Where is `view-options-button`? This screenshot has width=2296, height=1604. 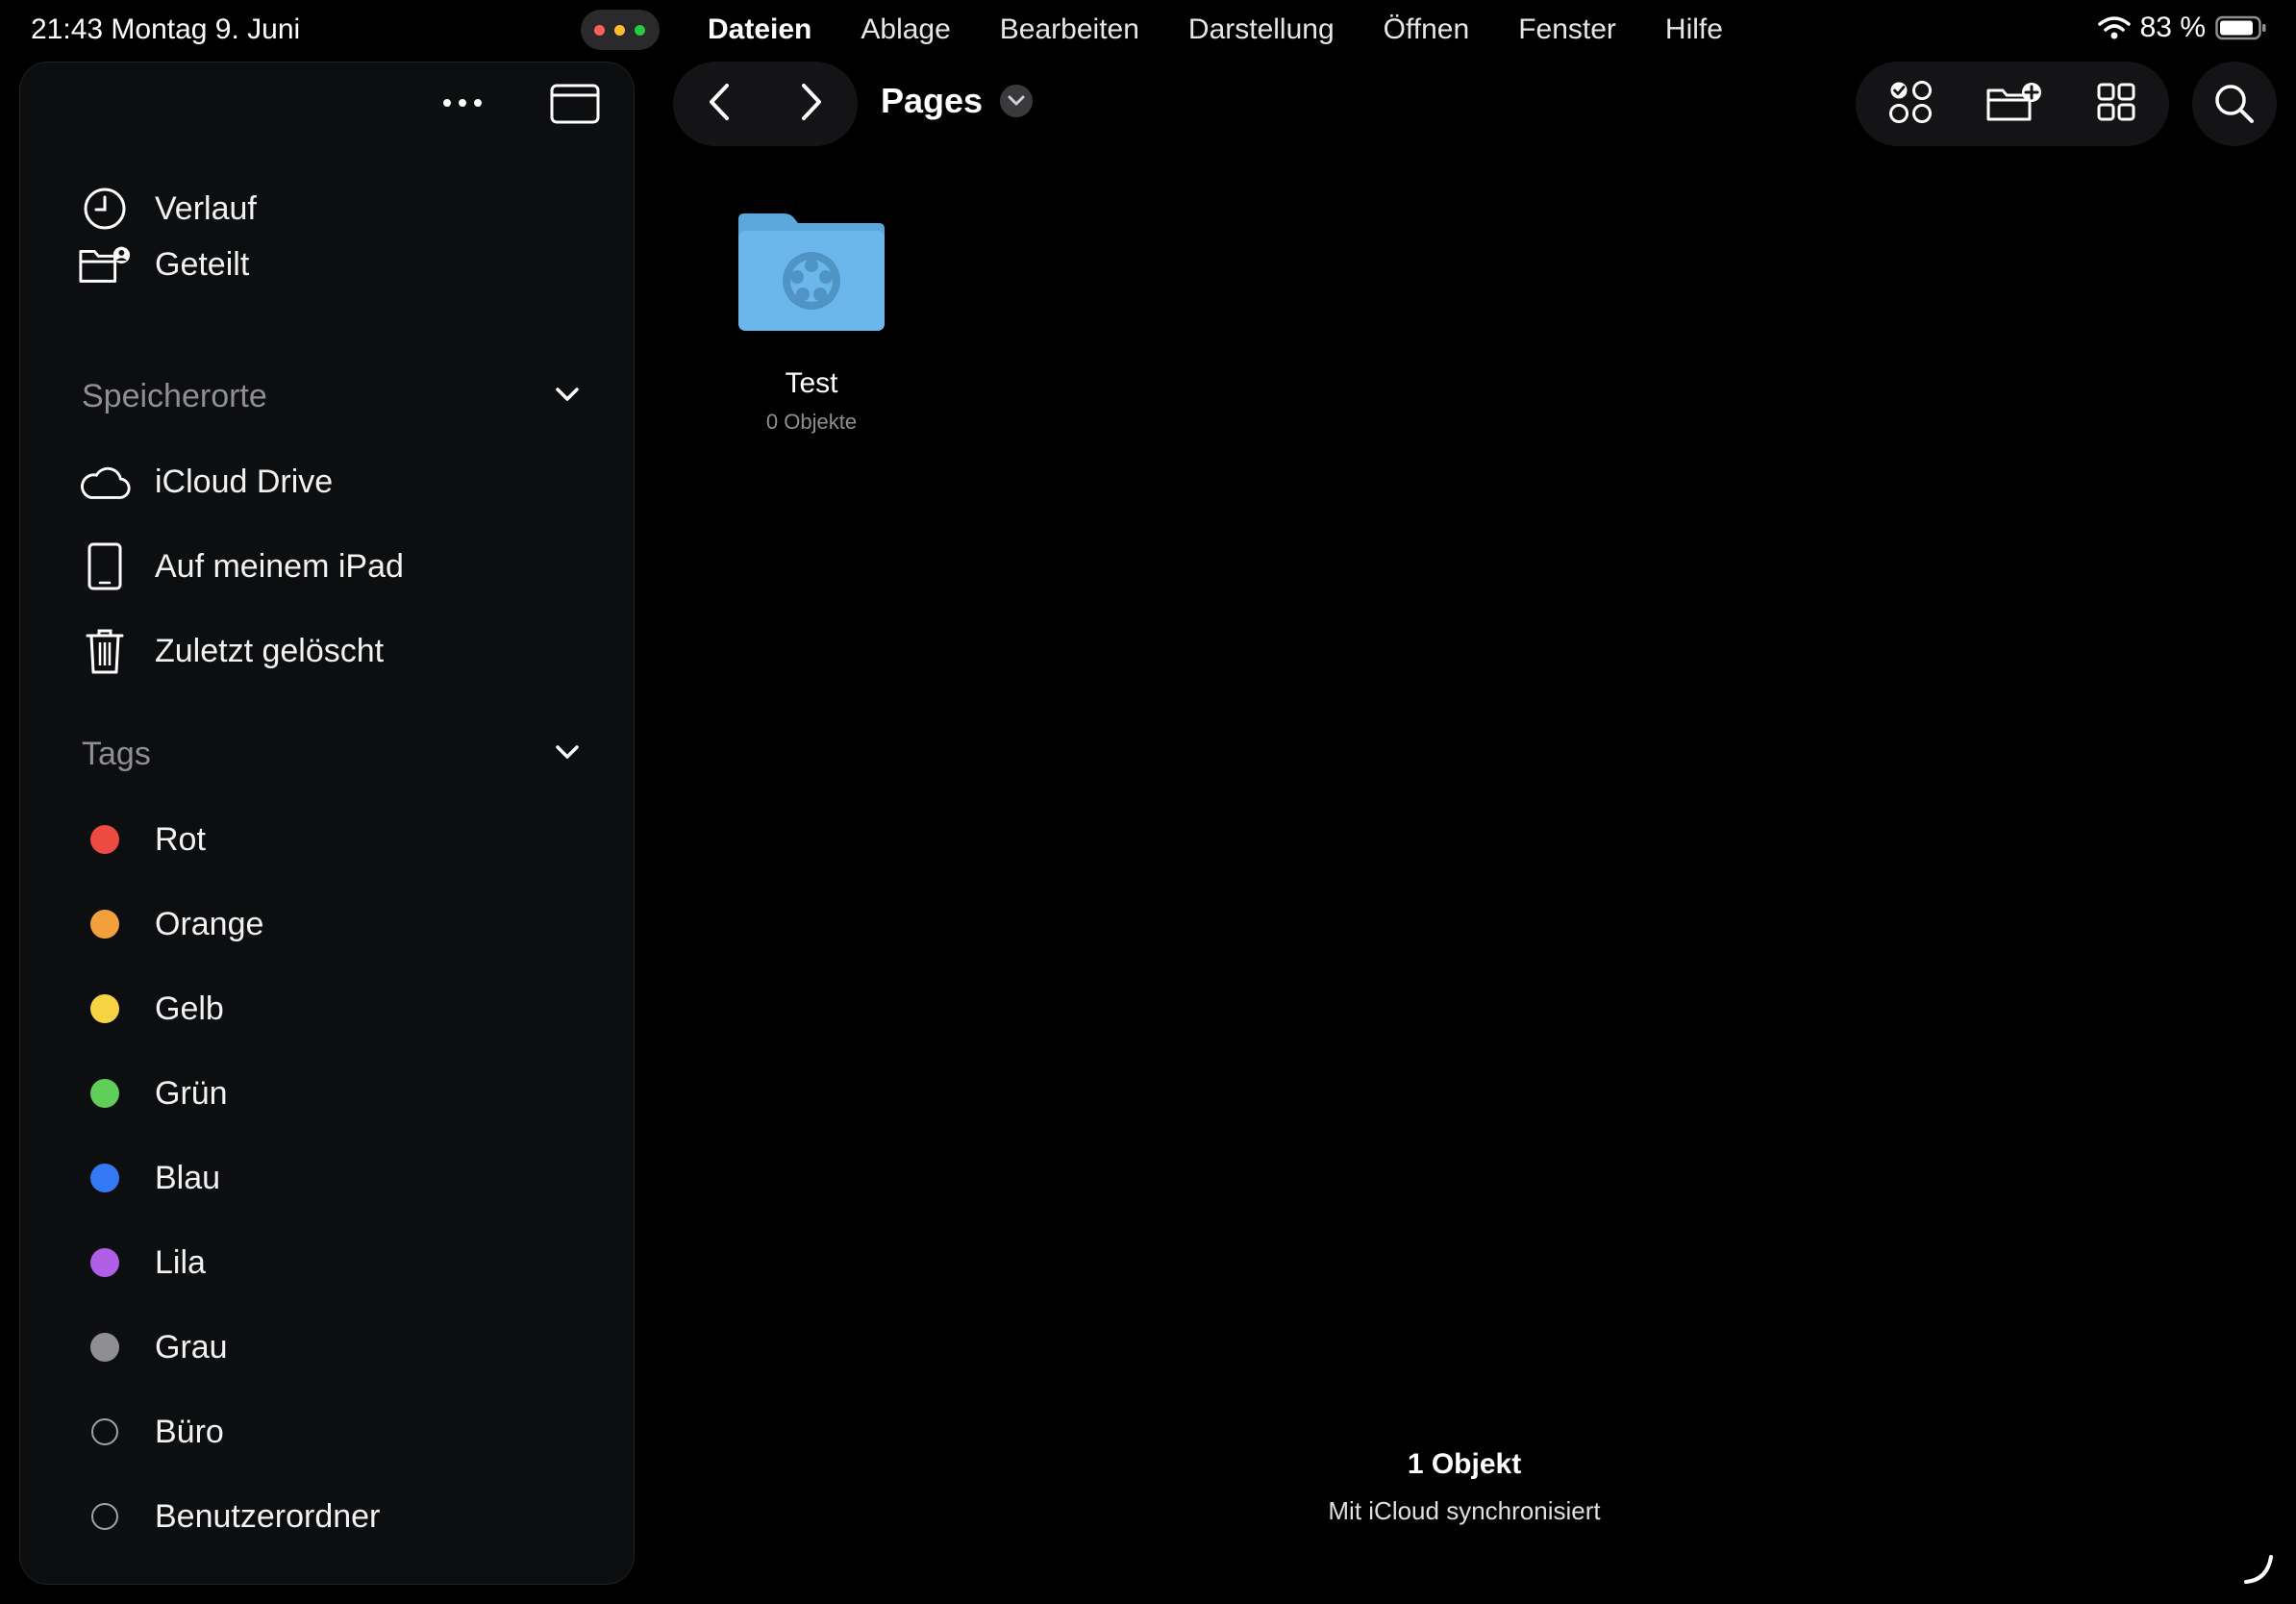
view-options-button is located at coordinates (2116, 104).